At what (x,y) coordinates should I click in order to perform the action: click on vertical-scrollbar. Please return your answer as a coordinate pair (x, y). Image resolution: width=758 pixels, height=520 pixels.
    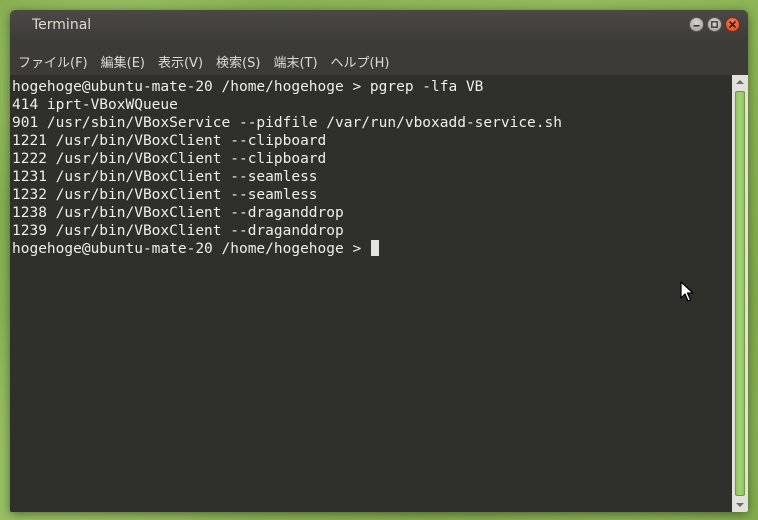
    Looking at the image, I should click on (740, 293).